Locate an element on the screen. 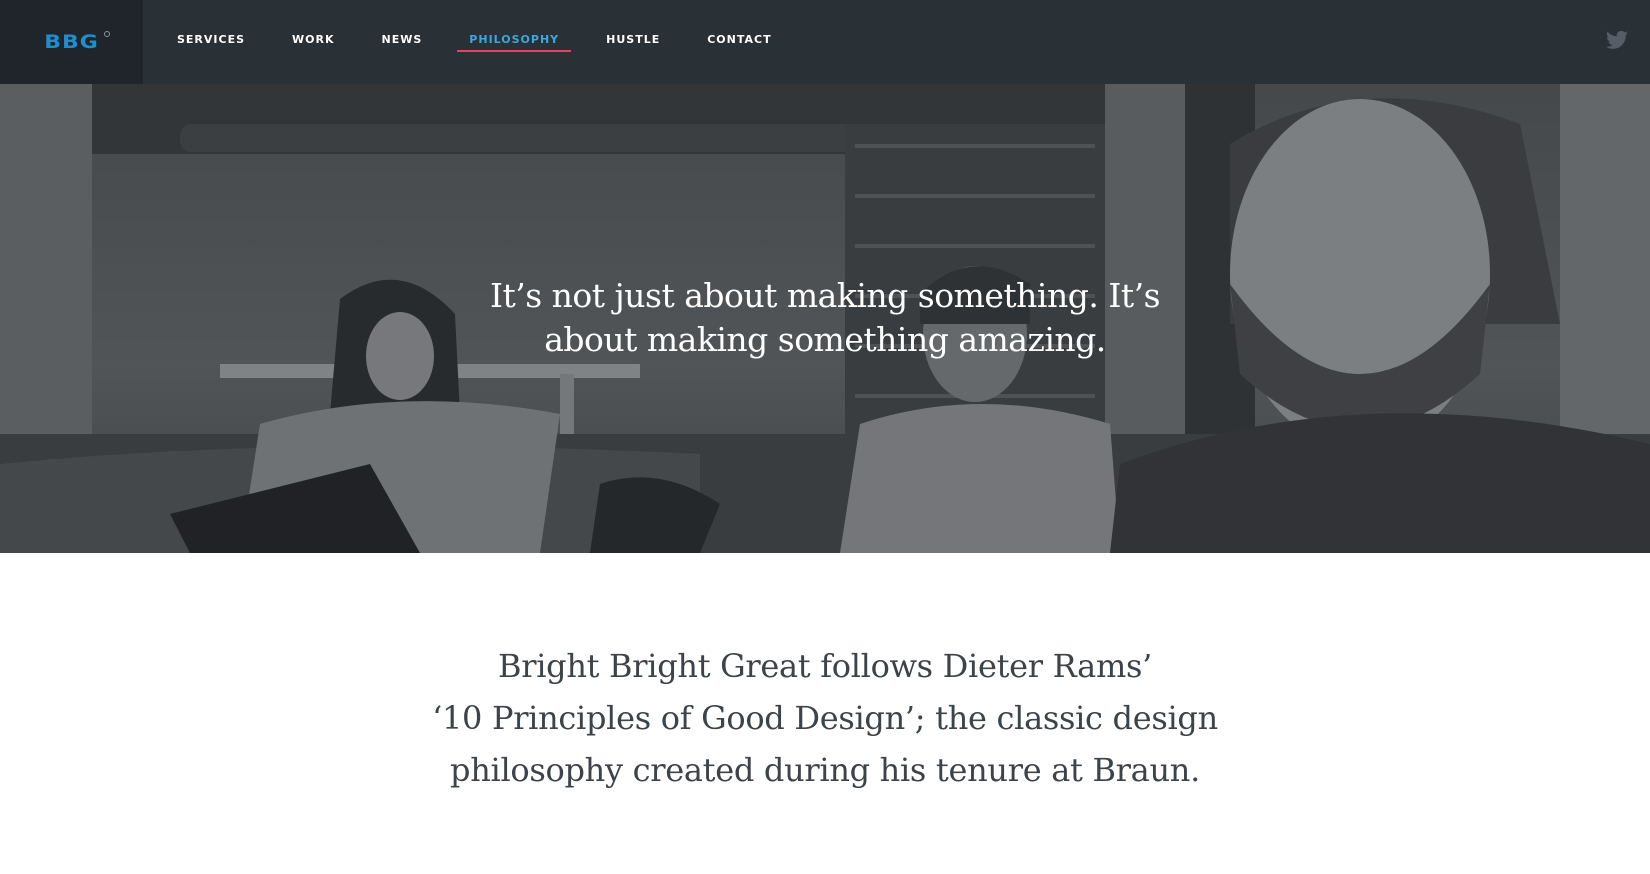 The width and height of the screenshot is (1650, 874). intro-line: Bright Bright Great follows Dieter Rams’ is located at coordinates (825, 666).